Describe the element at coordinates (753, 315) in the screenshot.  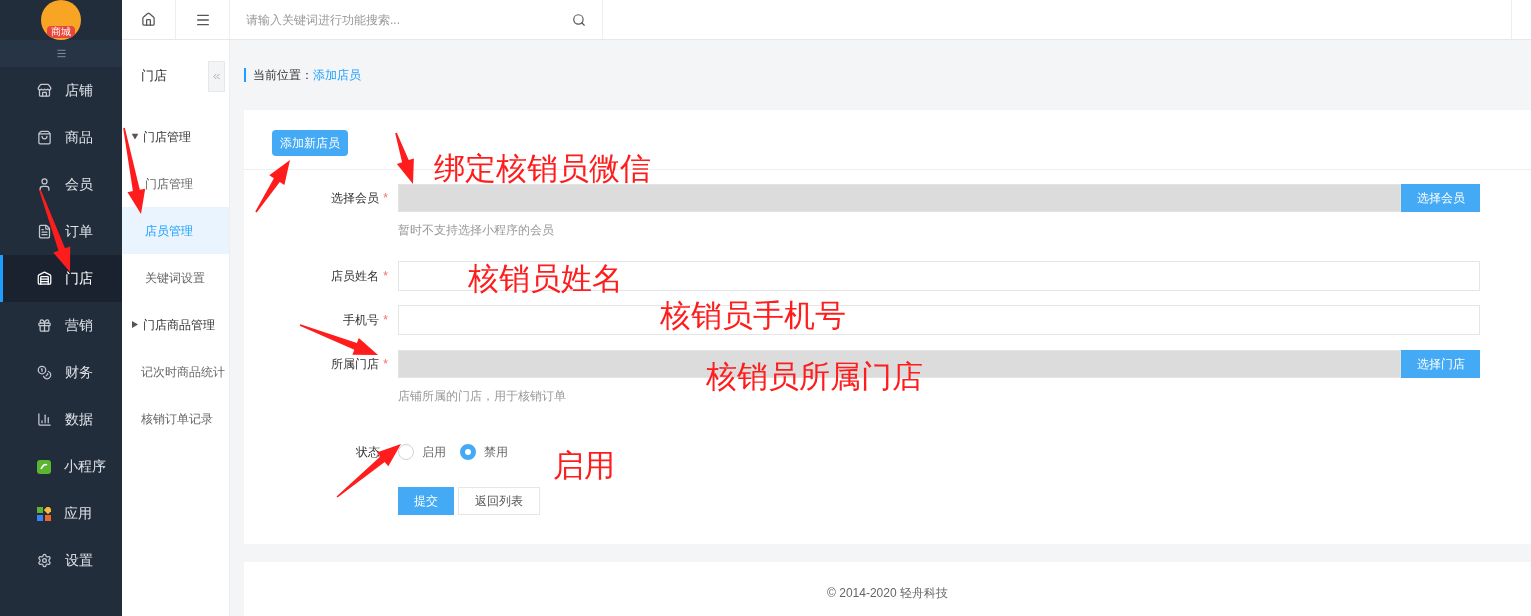
I see `annotation-text: 核销员手机号` at that location.